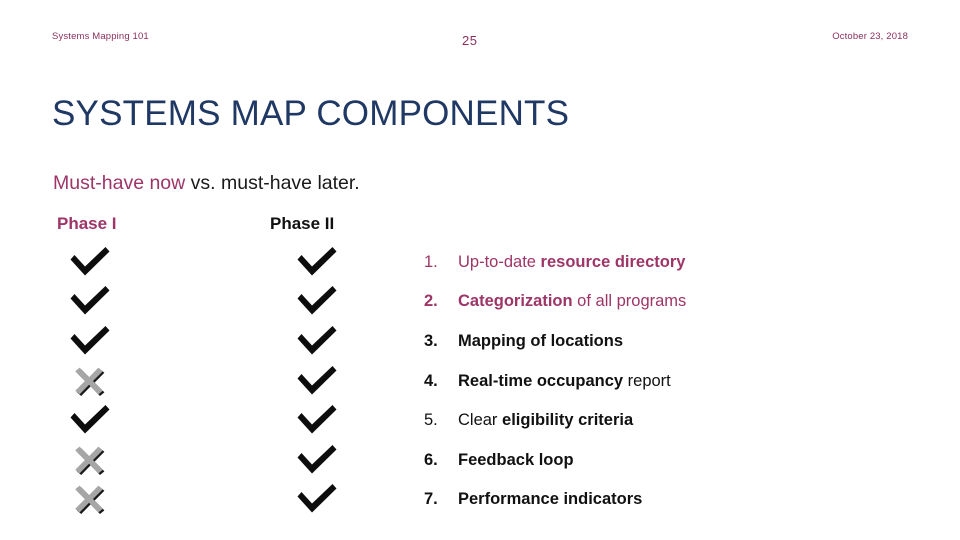 This screenshot has width=960, height=540. Describe the element at coordinates (499, 261) in the screenshot. I see `list-item-plain-prefix: Up-to-date` at that location.